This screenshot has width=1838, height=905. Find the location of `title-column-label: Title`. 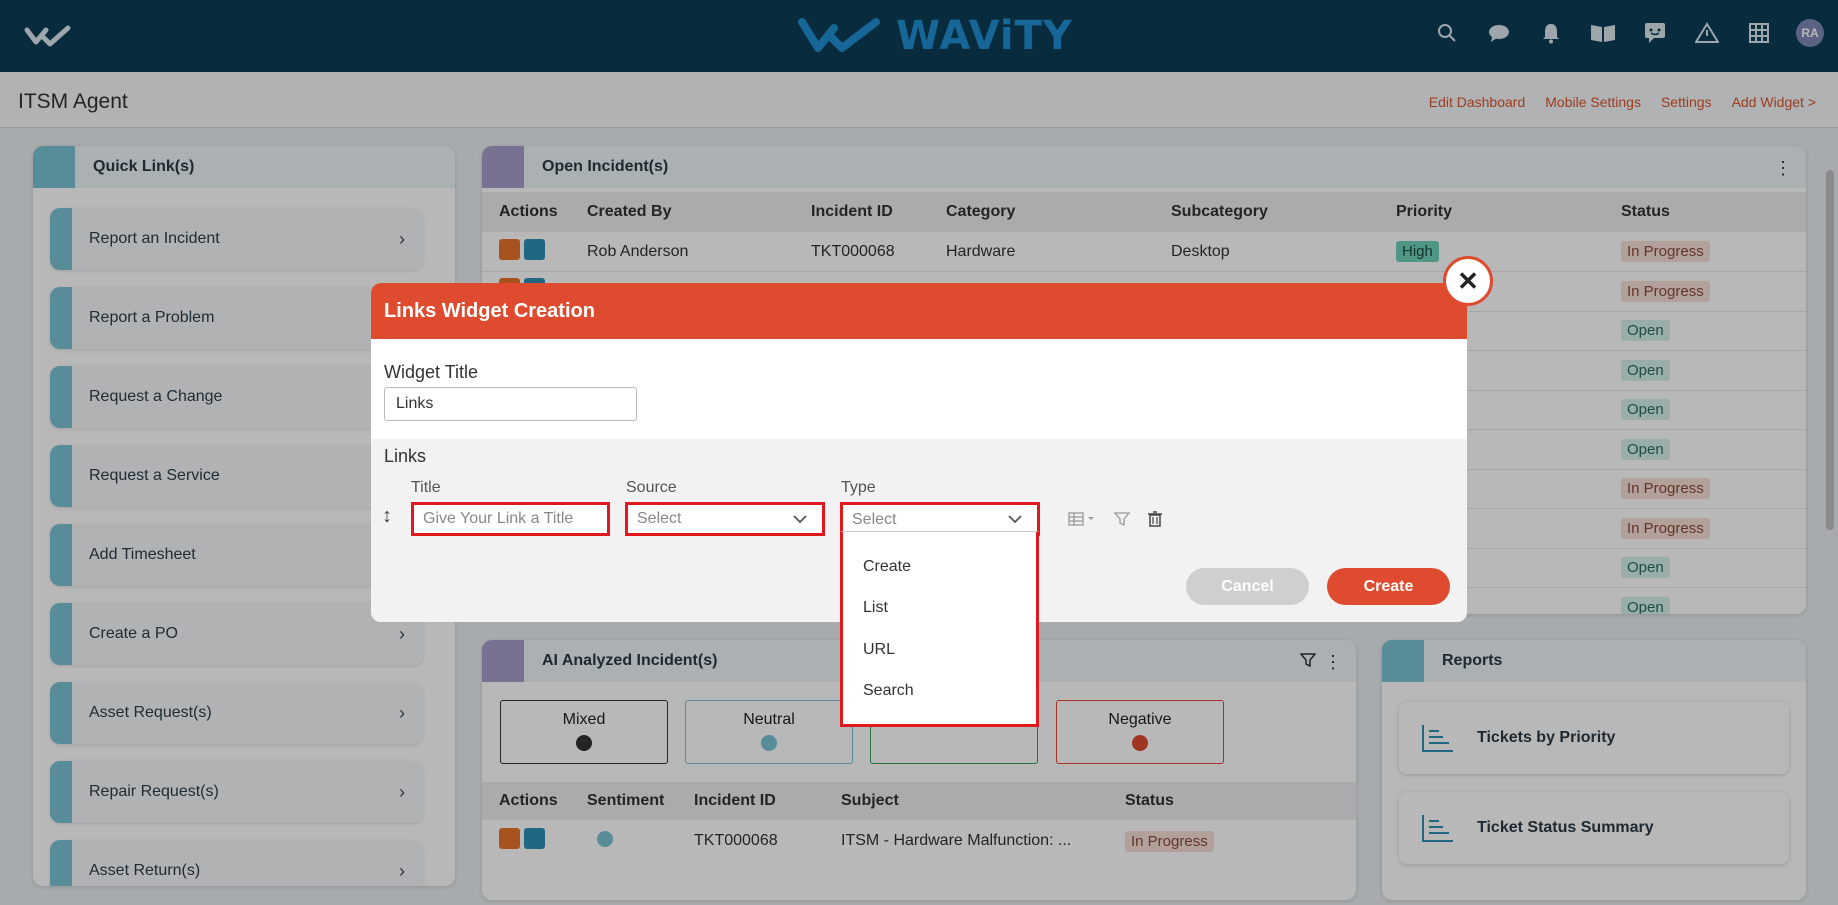

title-column-label: Title is located at coordinates (426, 487).